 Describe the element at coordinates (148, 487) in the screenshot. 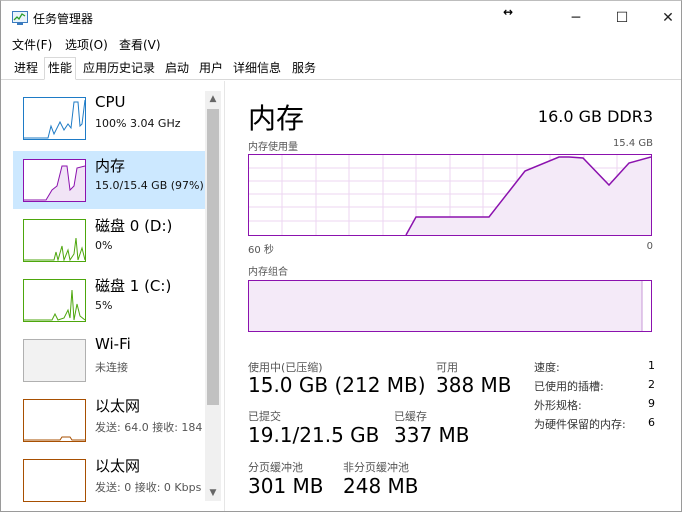

I see `sidebar-item-sub: 发送: 0 接收: 0 Kbps` at that location.